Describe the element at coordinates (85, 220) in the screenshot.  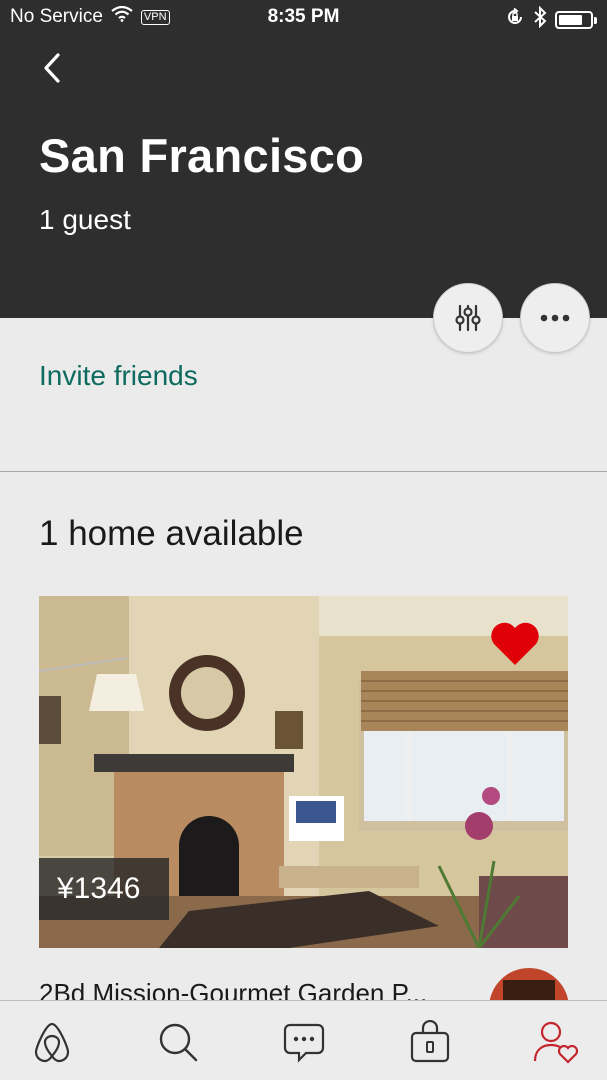
I see `guest-count: 1 guest` at that location.